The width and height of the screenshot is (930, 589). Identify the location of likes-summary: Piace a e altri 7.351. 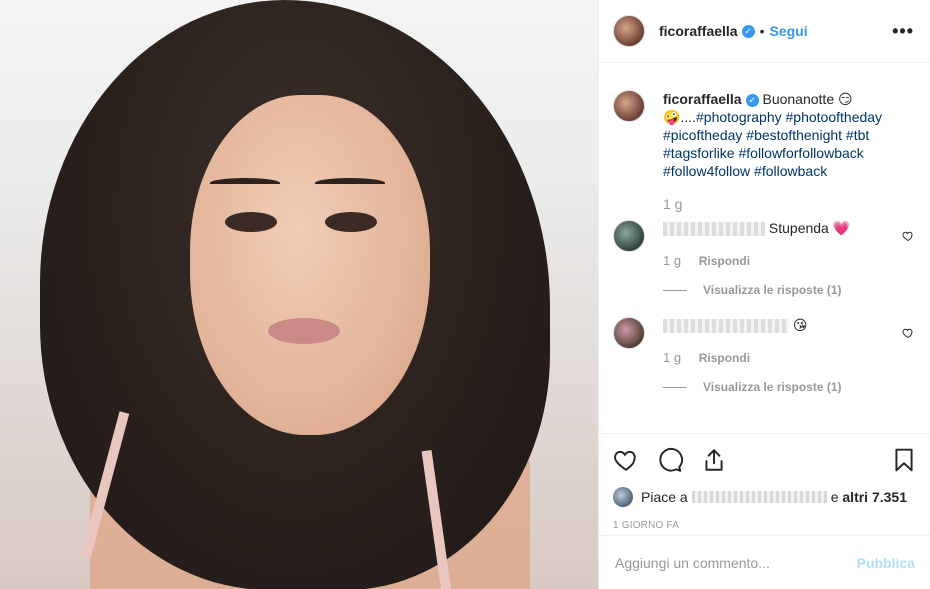
(765, 497).